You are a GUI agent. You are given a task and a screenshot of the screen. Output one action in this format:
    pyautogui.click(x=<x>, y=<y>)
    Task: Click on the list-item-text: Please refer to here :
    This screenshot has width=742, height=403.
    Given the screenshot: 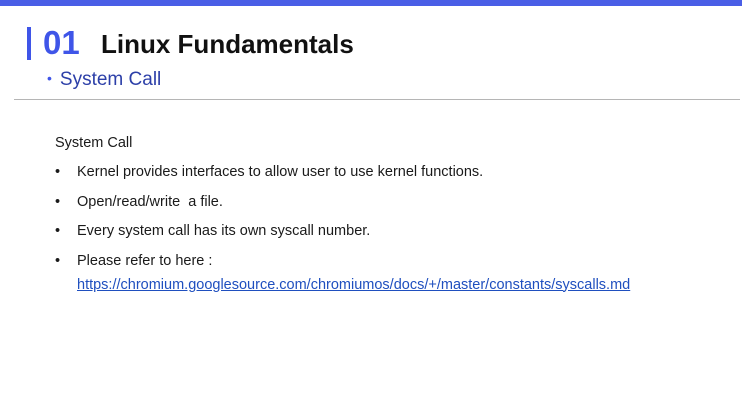 What is the action you would take?
    pyautogui.click(x=145, y=260)
    